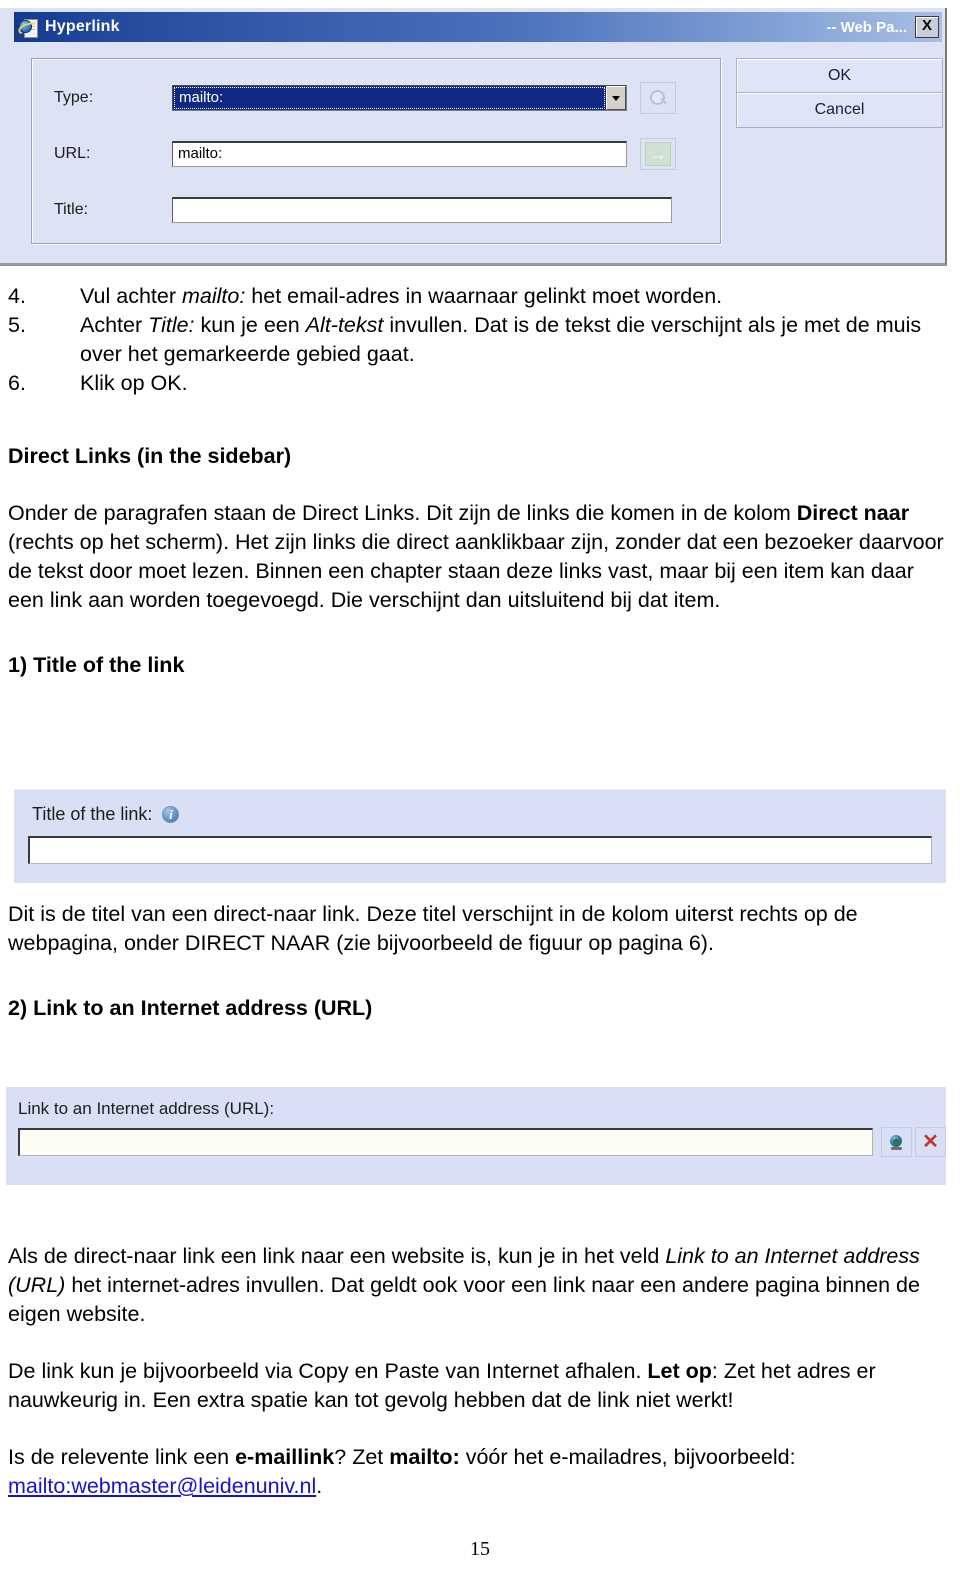 The width and height of the screenshot is (960, 1579). I want to click on browse-website-button, so click(896, 1142).